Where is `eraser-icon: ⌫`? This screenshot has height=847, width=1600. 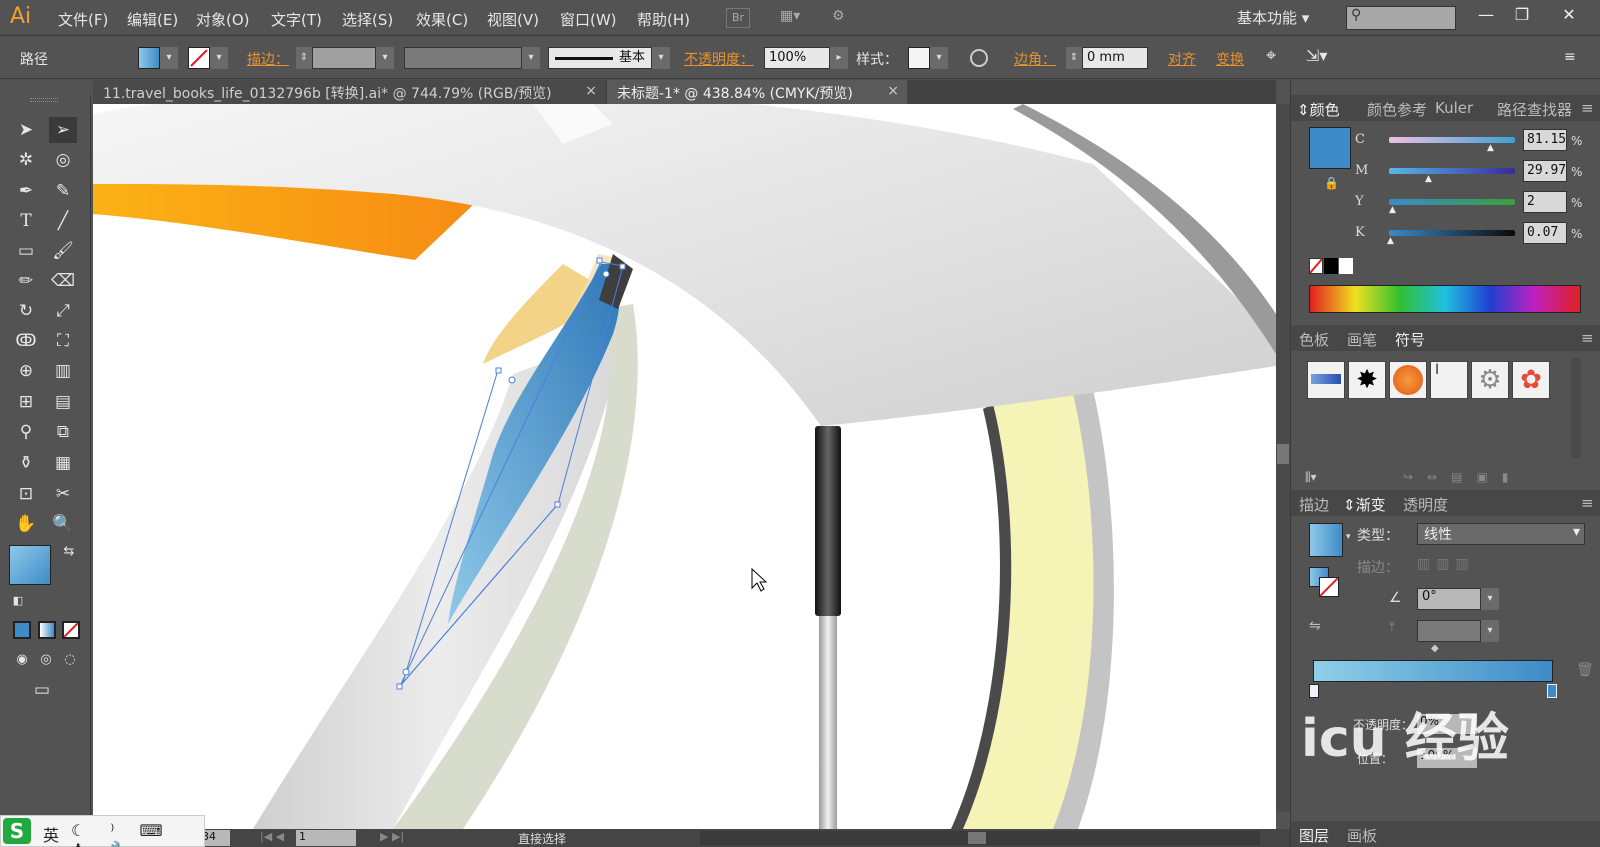 eraser-icon: ⌫ is located at coordinates (63, 281).